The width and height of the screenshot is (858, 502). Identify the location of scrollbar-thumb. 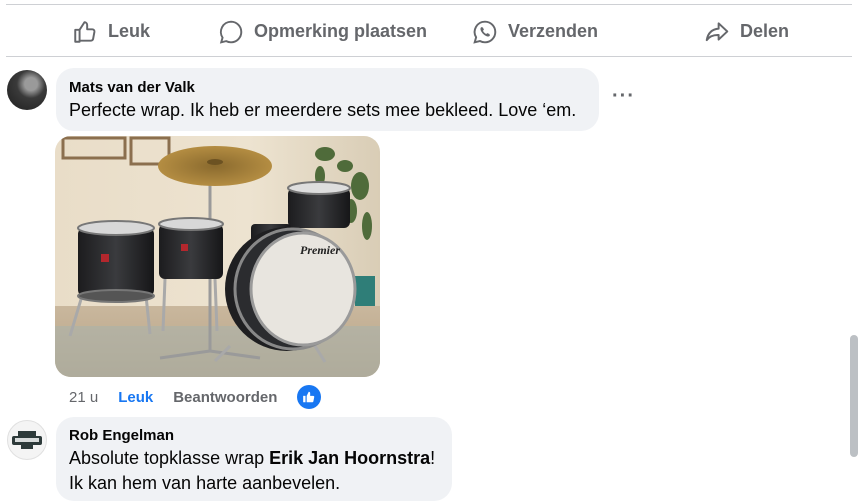
(854, 396).